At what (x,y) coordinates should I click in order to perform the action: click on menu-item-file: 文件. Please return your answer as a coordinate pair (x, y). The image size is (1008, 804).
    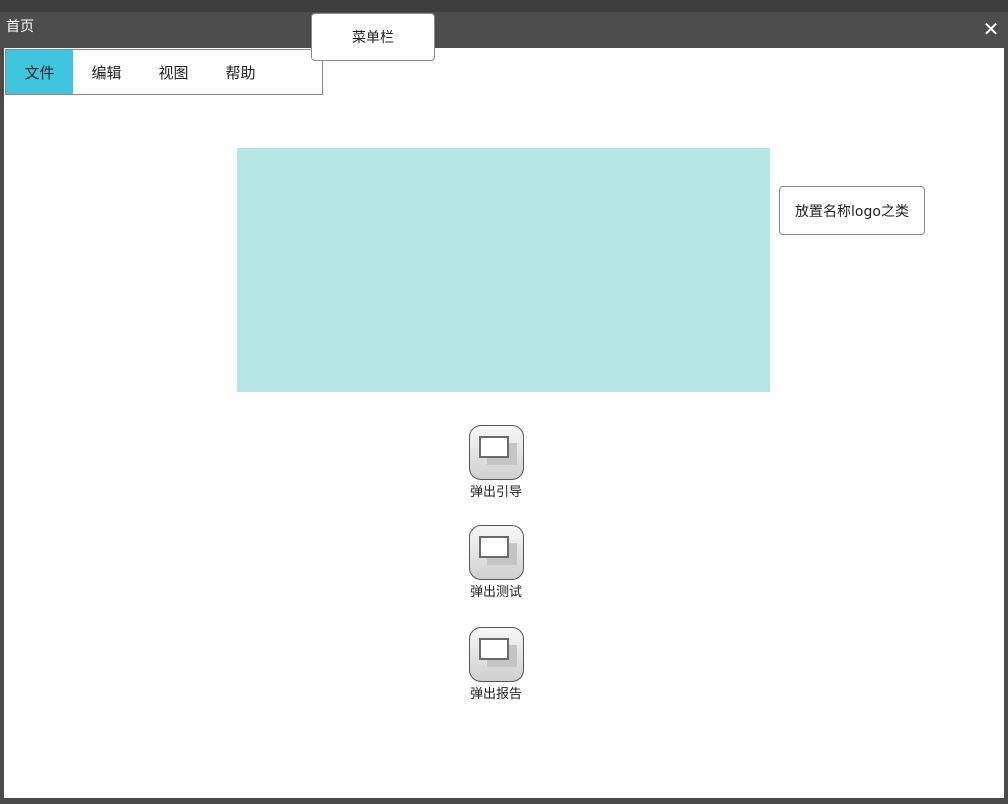
    Looking at the image, I should click on (39, 72).